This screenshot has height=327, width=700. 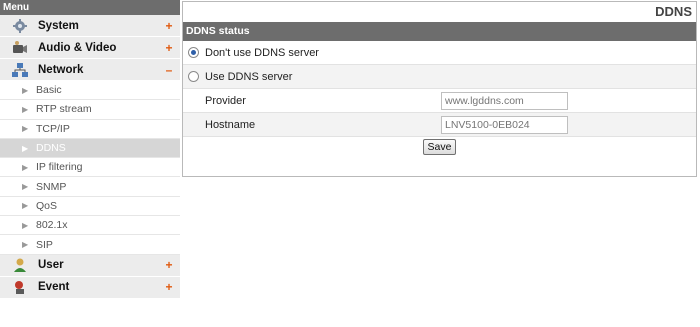 I want to click on sidebar-item-label: SNMP, so click(x=51, y=186).